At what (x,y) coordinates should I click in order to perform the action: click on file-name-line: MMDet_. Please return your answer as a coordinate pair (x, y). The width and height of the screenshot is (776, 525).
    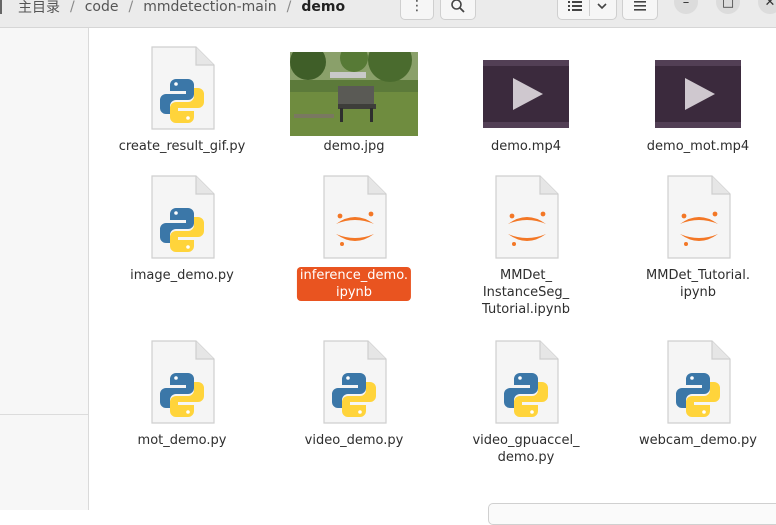
    Looking at the image, I should click on (526, 275).